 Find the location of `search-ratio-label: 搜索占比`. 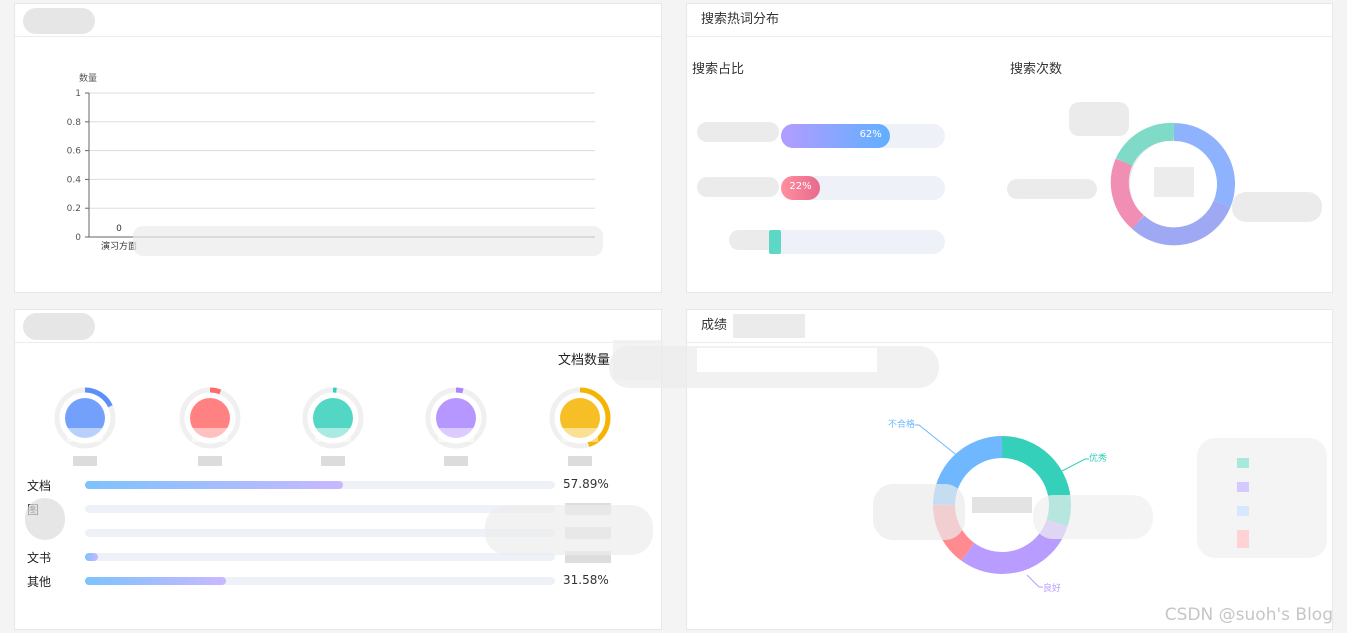

search-ratio-label: 搜索占比 is located at coordinates (718, 69).